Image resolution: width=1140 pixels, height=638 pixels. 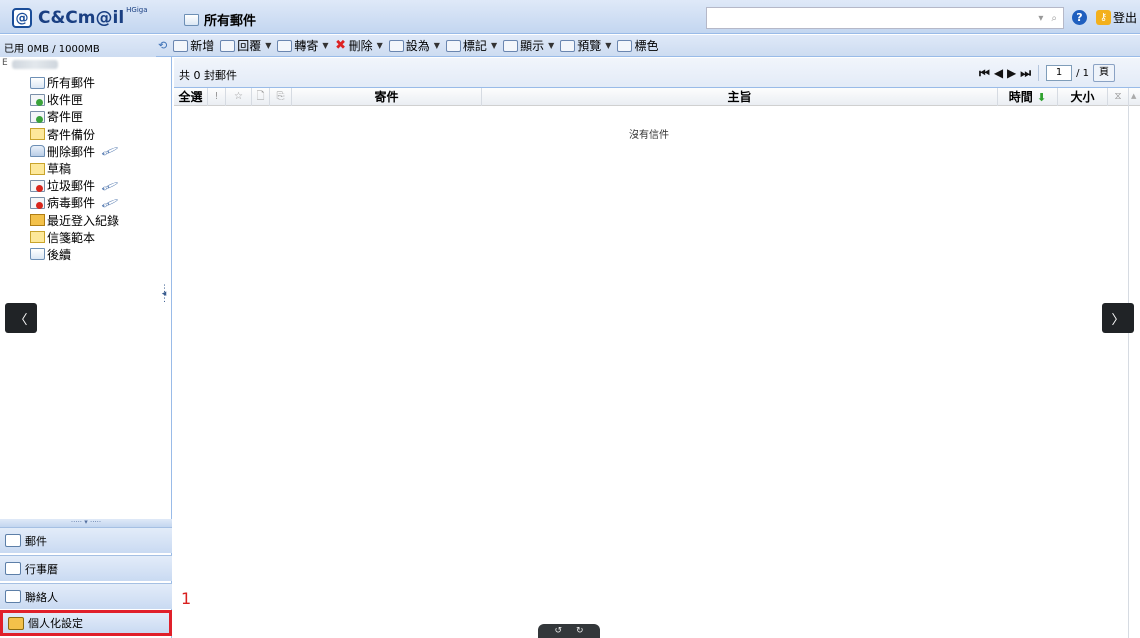 I want to click on next-page-icon: ▶, so click(x=1011, y=73).